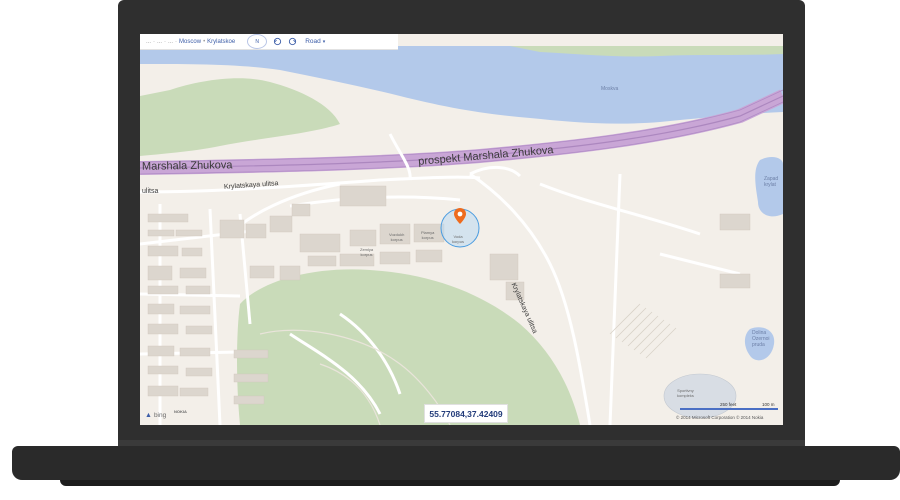 The height and width of the screenshot is (500, 900). I want to click on poi-label-voda: Voda korpus, so click(458, 239).